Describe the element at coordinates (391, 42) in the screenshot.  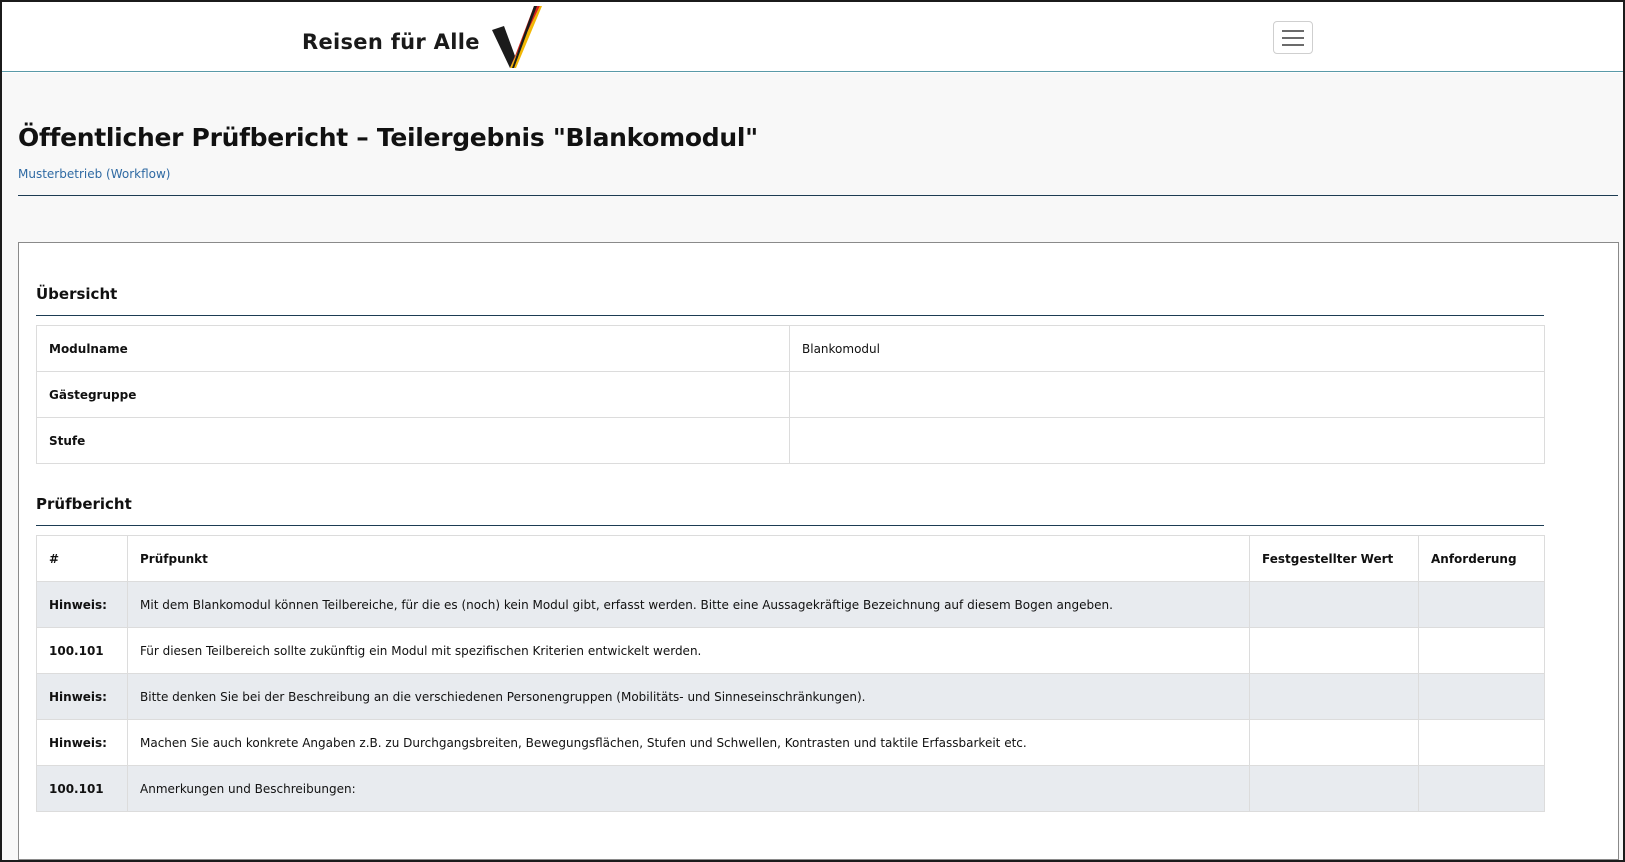
I see `brand-text: Reisen für Alle` at that location.